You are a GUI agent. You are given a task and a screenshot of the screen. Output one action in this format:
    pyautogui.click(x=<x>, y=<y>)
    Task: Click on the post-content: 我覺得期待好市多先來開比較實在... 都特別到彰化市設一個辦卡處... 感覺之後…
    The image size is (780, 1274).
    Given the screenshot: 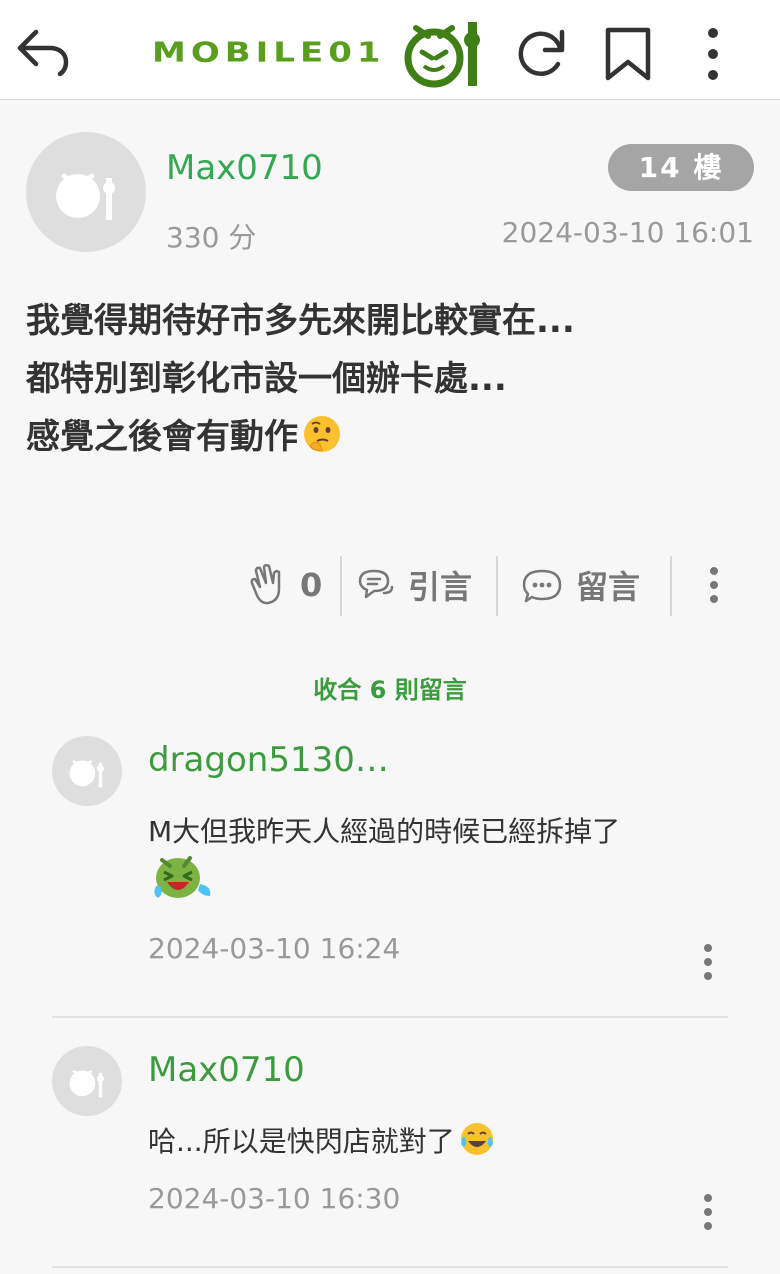 What is the action you would take?
    pyautogui.click(x=391, y=379)
    